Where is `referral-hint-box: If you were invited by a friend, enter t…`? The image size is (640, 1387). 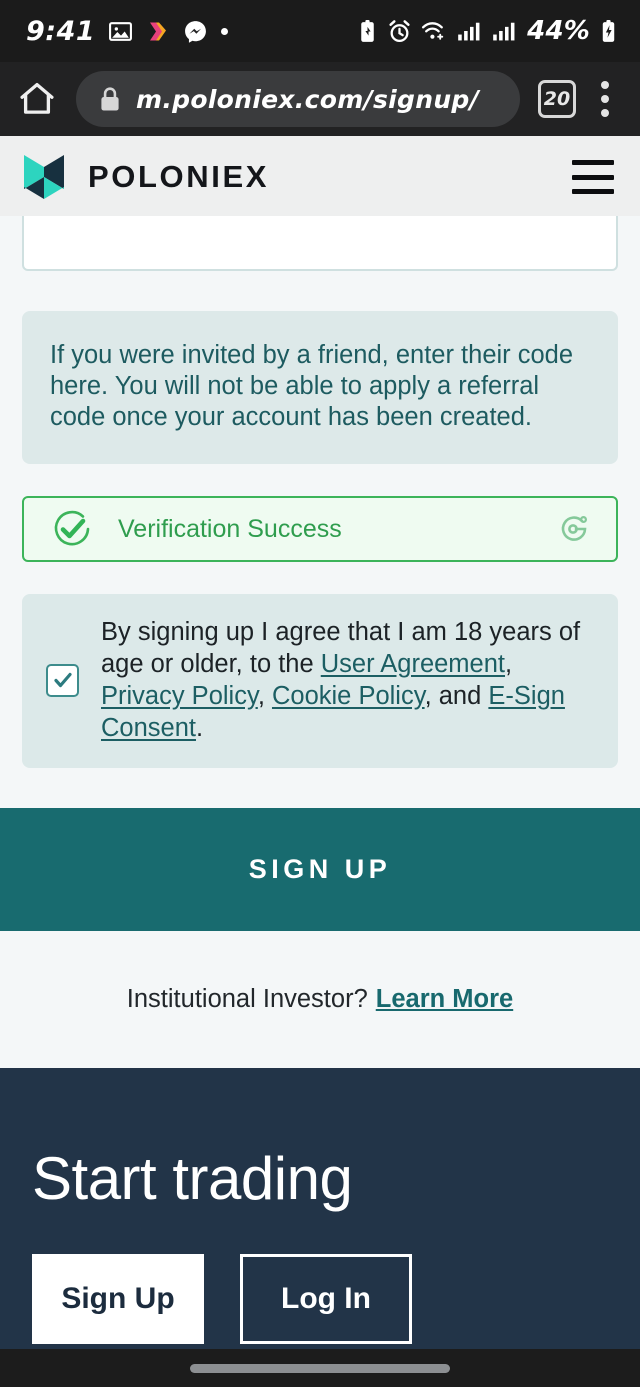
referral-hint-box: If you were invited by a friend, enter t… is located at coordinates (320, 387).